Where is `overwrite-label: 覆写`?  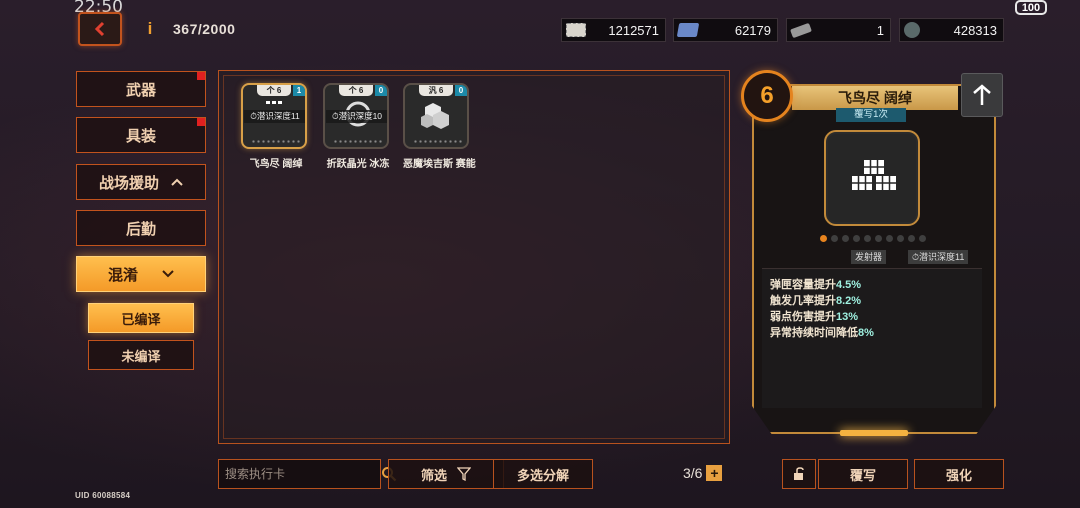
overwrite-label: 覆写 is located at coordinates (862, 475).